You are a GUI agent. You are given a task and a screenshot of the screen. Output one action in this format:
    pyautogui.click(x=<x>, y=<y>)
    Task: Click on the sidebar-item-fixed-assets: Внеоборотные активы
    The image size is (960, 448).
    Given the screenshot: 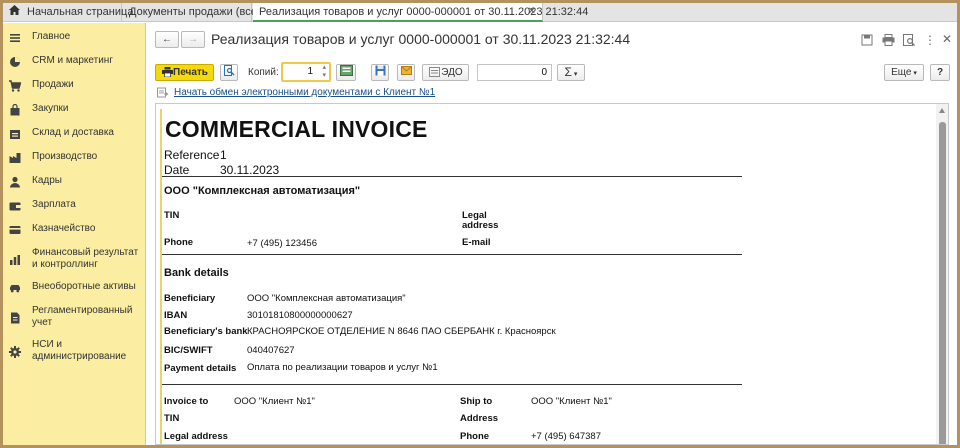 What is the action you would take?
    pyautogui.click(x=74, y=288)
    